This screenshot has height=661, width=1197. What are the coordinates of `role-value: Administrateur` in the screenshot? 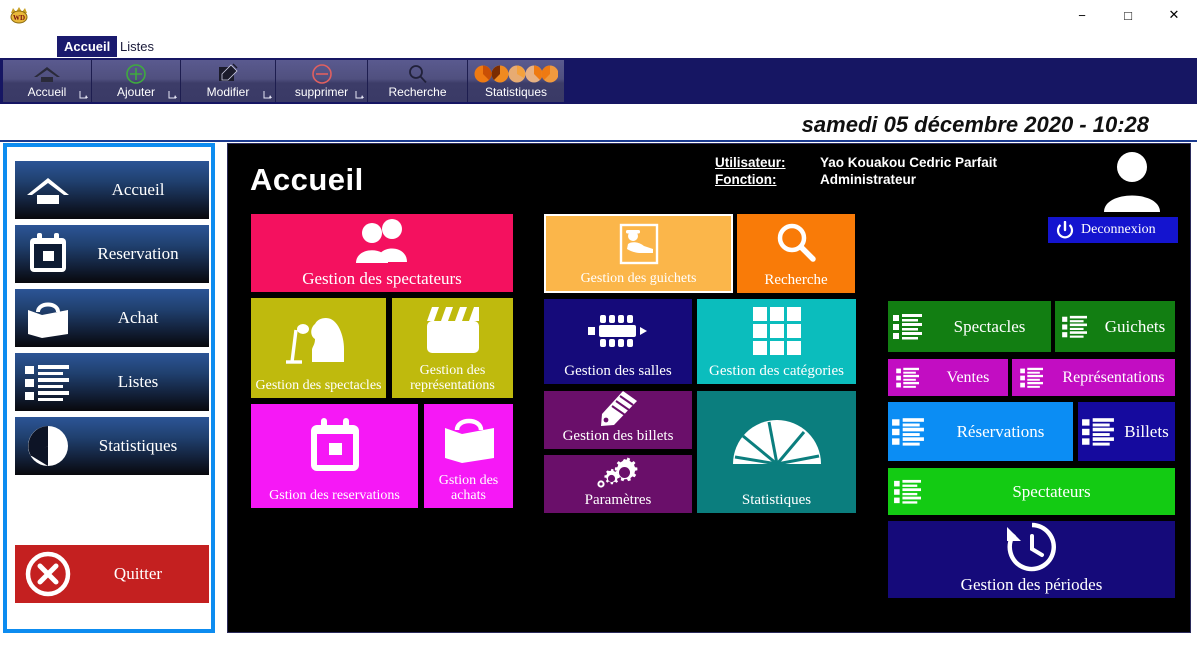 It's located at (868, 179).